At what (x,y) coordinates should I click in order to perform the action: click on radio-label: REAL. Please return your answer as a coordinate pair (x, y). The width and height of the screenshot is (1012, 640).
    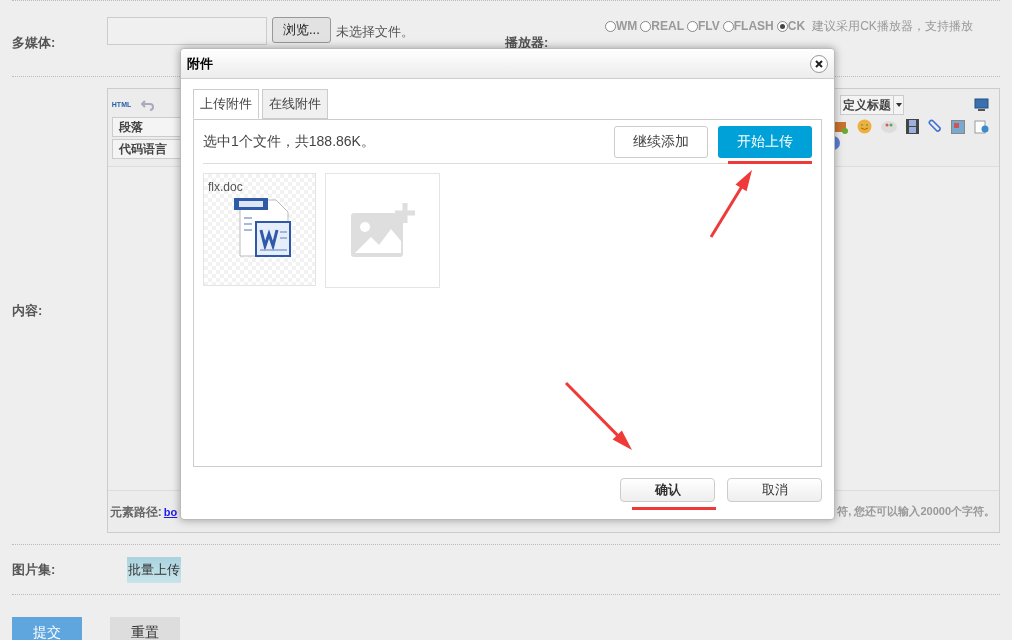
    Looking at the image, I should click on (667, 26).